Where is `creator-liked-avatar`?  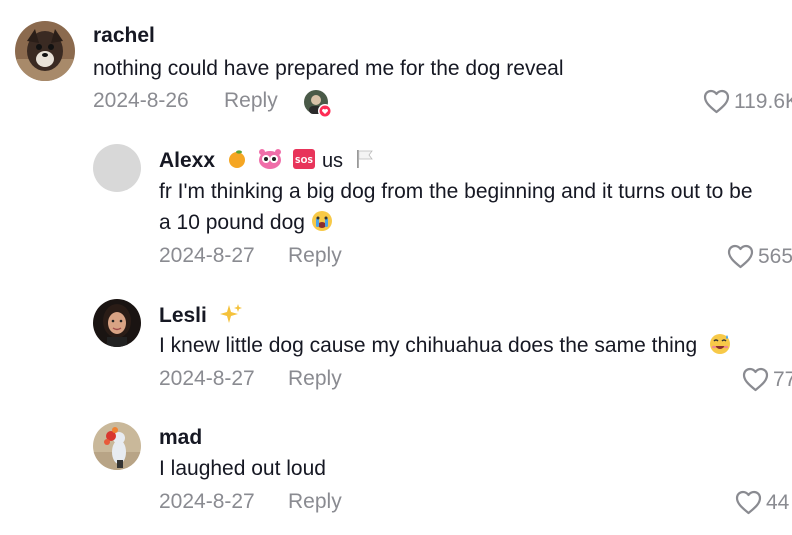 creator-liked-avatar is located at coordinates (318, 104).